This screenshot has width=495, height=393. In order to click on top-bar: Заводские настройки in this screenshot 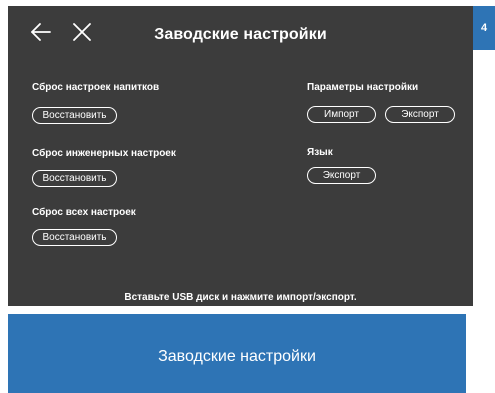, I will do `click(240, 32)`.